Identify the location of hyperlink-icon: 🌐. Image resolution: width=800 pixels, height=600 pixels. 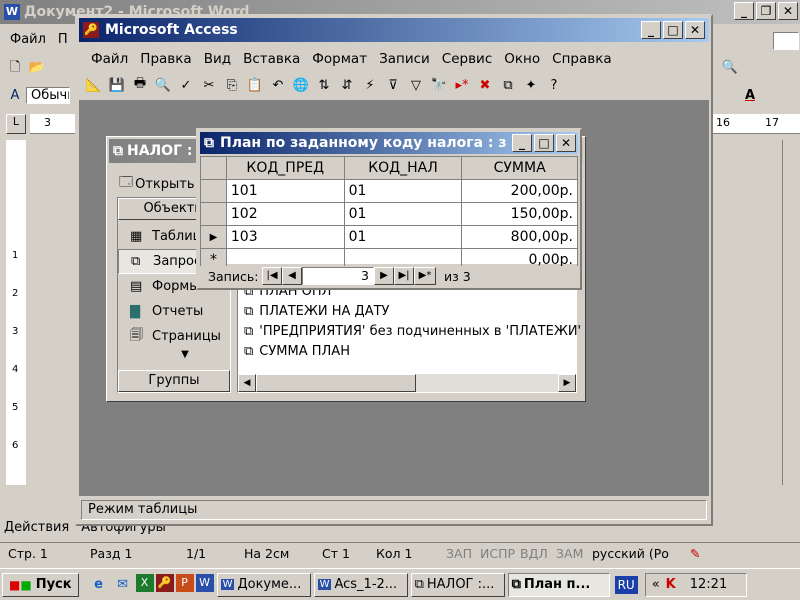
(301, 85).